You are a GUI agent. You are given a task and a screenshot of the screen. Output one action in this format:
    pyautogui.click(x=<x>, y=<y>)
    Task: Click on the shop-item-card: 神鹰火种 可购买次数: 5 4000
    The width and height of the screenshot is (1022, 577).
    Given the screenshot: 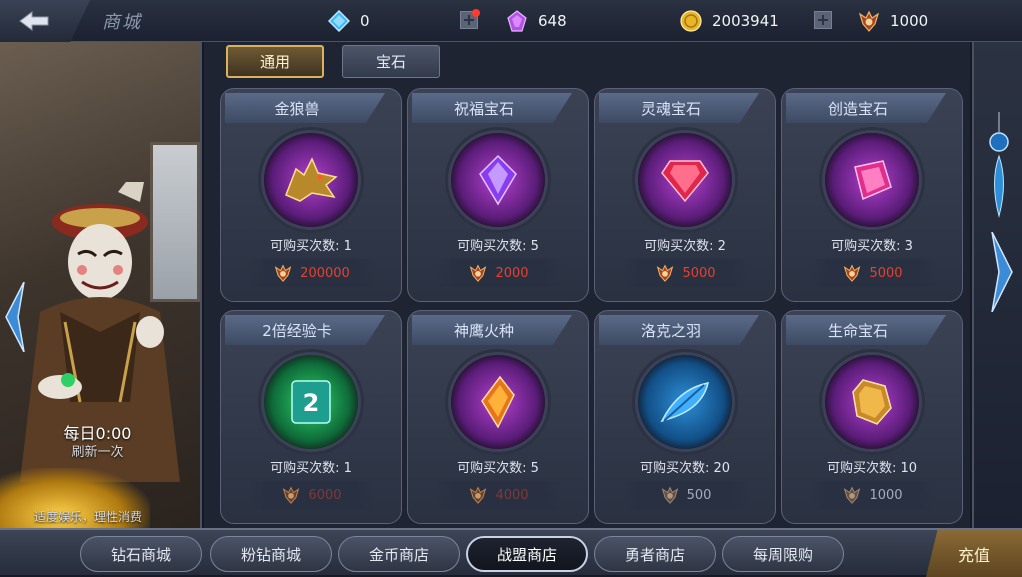 What is the action you would take?
    pyautogui.click(x=498, y=417)
    